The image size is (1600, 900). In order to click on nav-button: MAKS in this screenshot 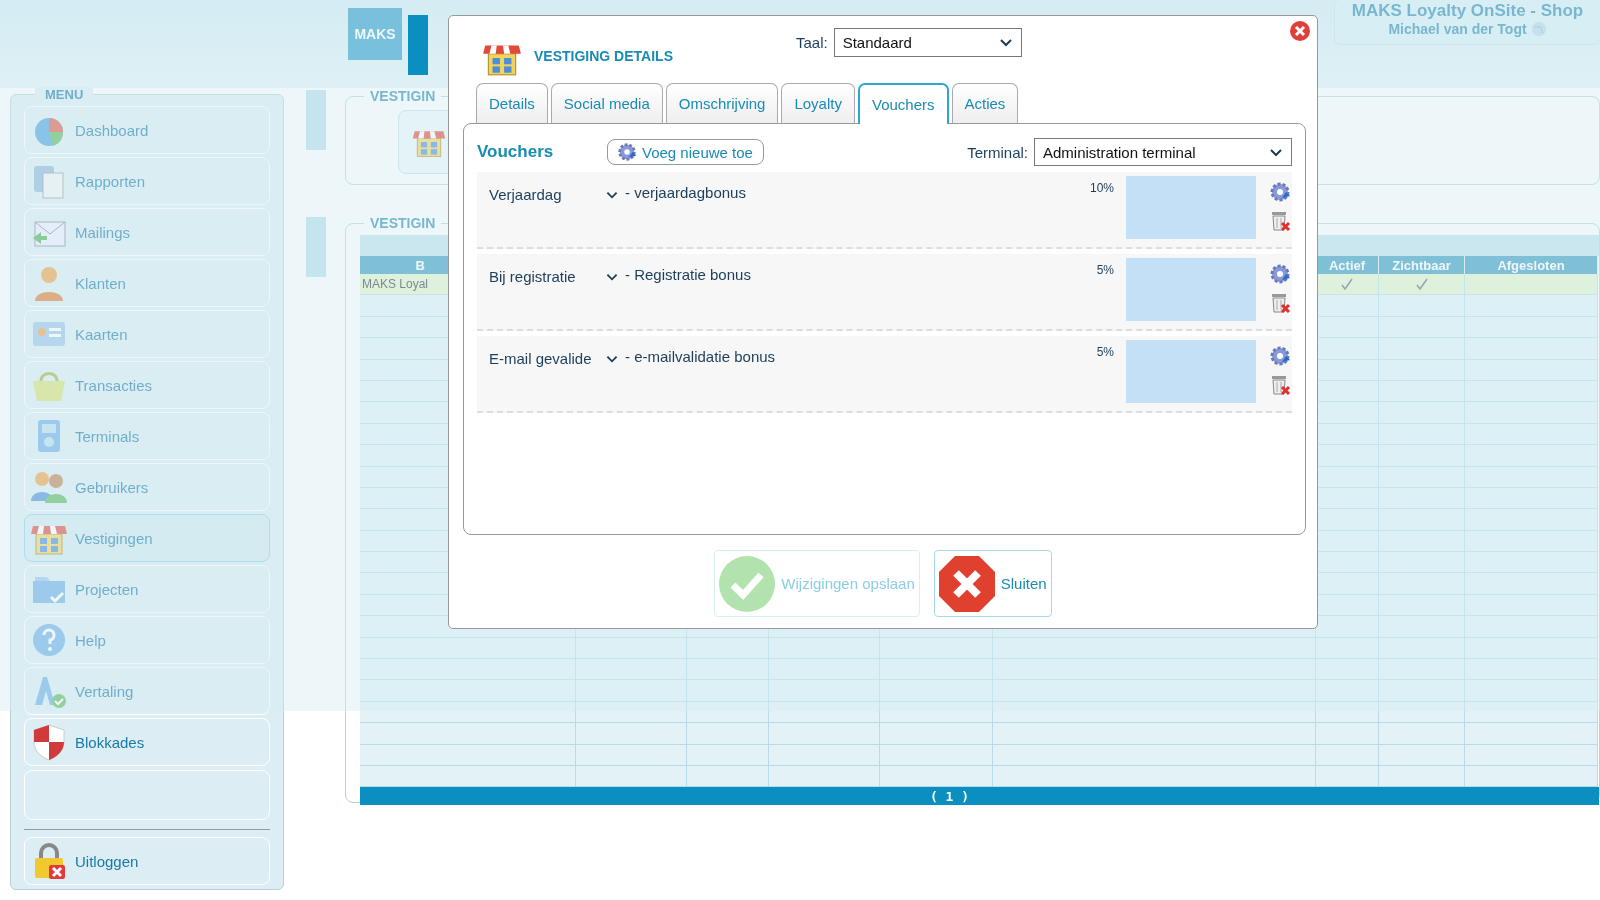, I will do `click(375, 34)`.